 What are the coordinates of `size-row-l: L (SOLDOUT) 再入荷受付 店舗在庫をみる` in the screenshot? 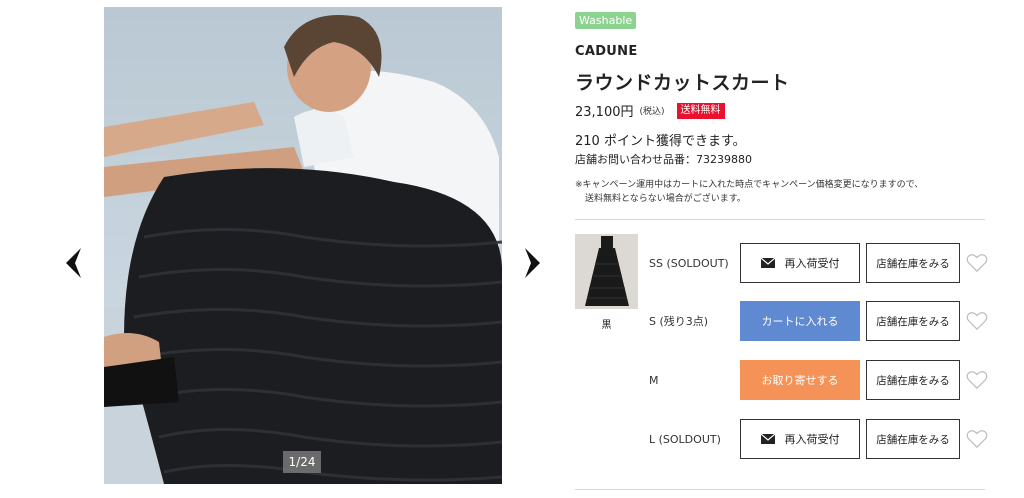 It's located at (819, 440).